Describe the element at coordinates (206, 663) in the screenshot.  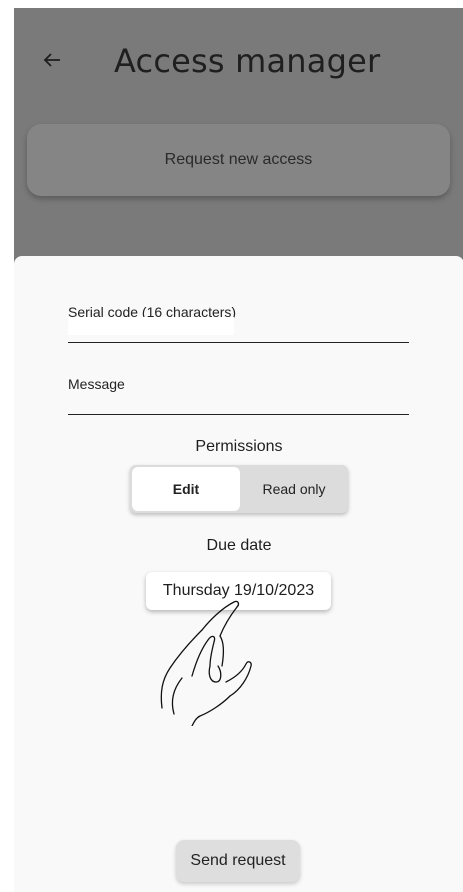
I see `pointing-hand-icon` at that location.